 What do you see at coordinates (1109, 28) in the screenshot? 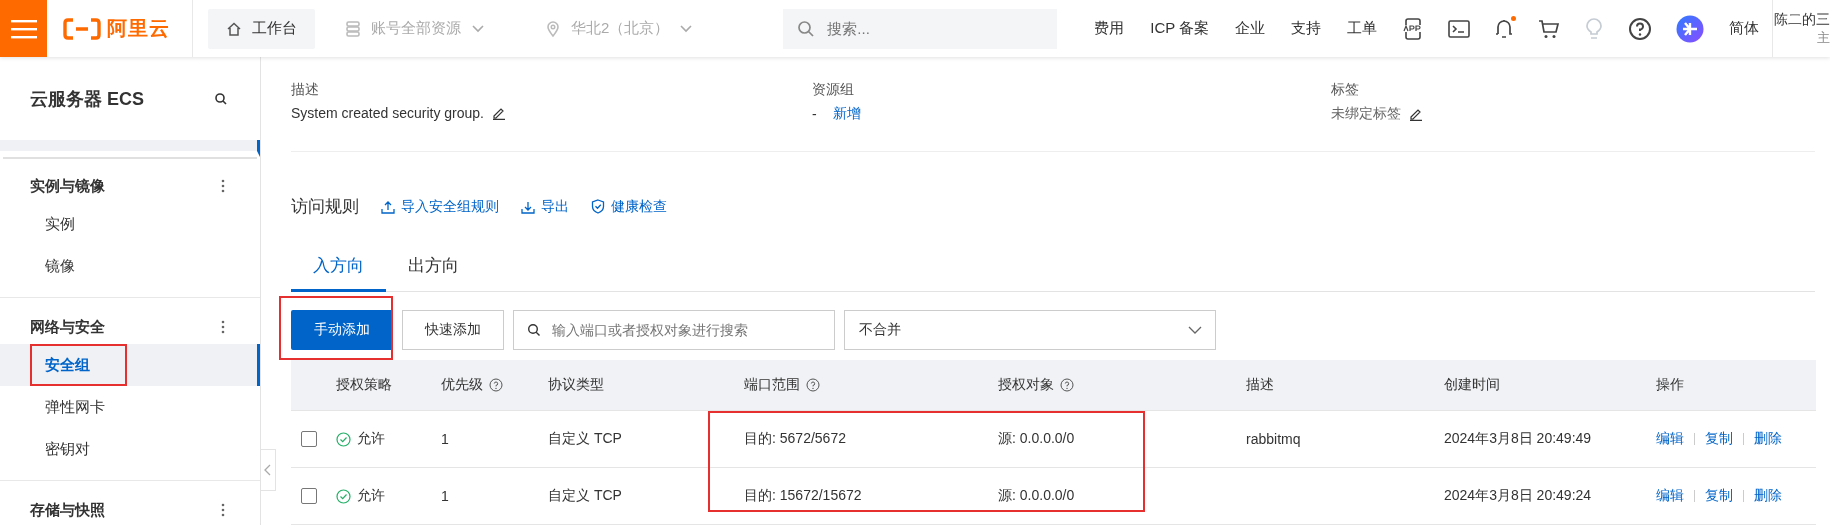
I see `nav-link: 费用` at bounding box center [1109, 28].